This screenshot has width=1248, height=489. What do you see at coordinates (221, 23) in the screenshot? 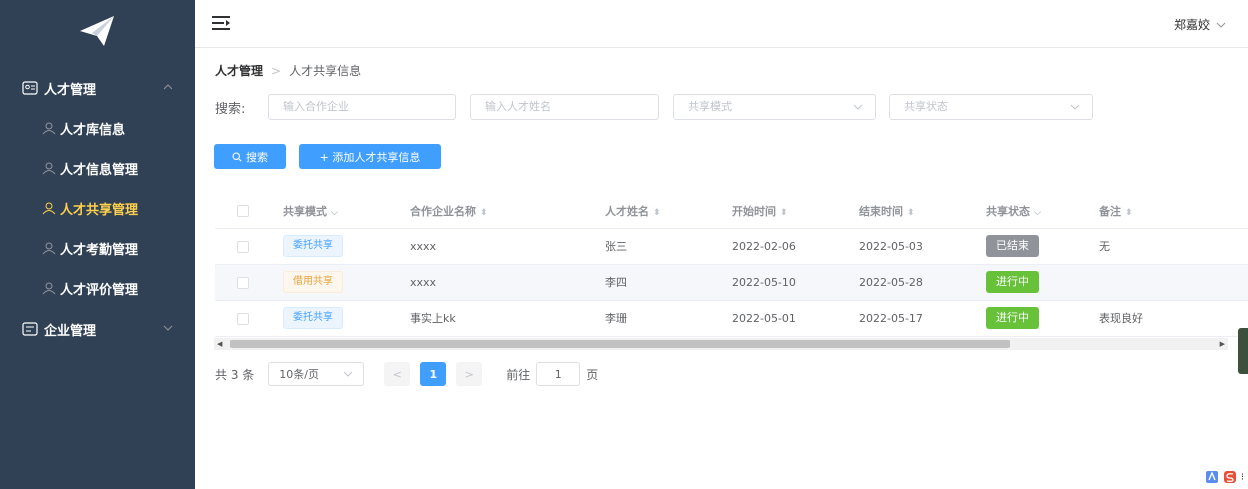
I see `menu-toggle-icon` at bounding box center [221, 23].